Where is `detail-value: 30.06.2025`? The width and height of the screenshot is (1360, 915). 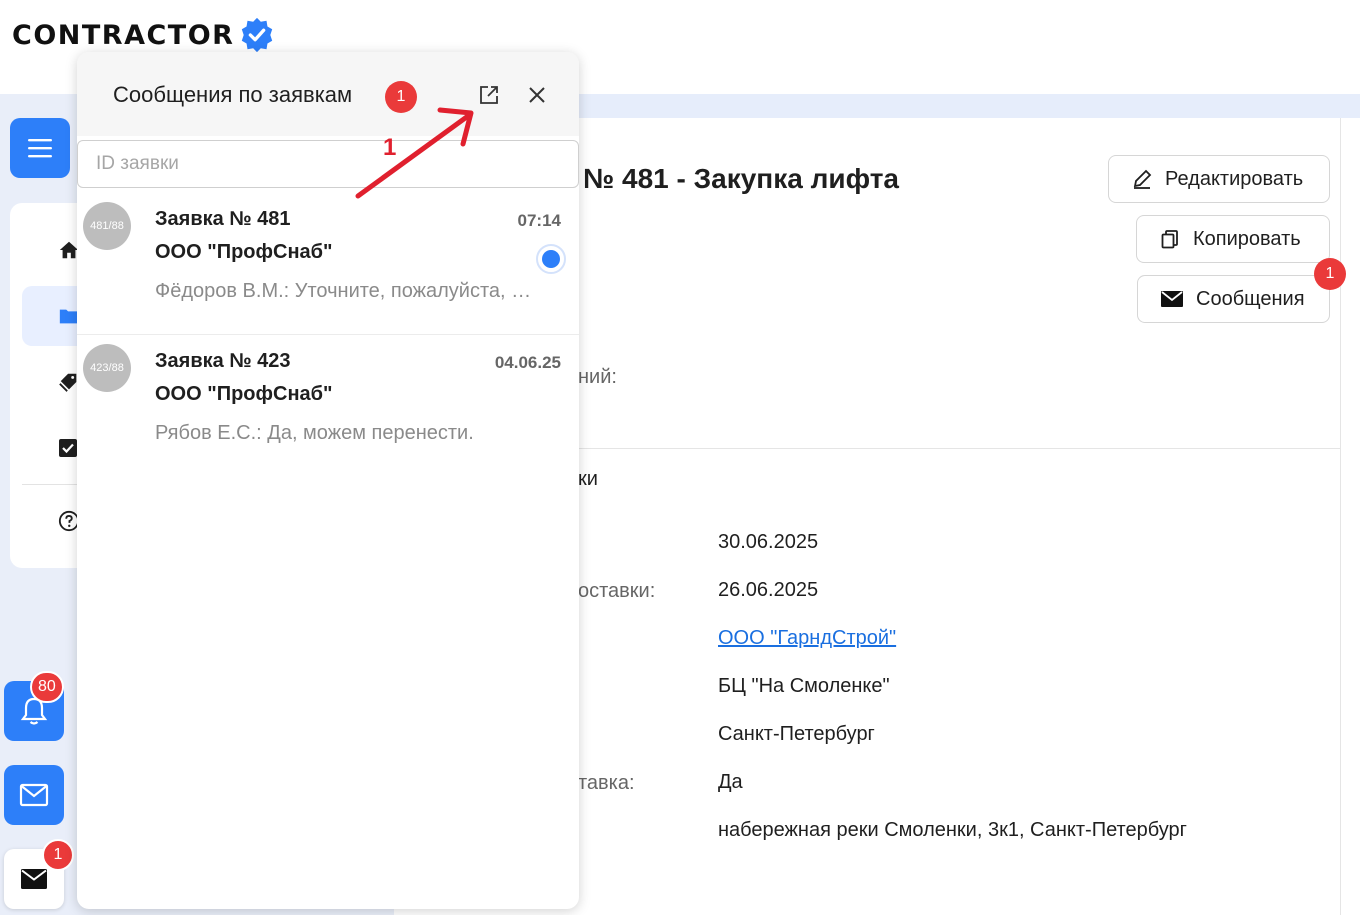
detail-value: 30.06.2025 is located at coordinates (768, 542).